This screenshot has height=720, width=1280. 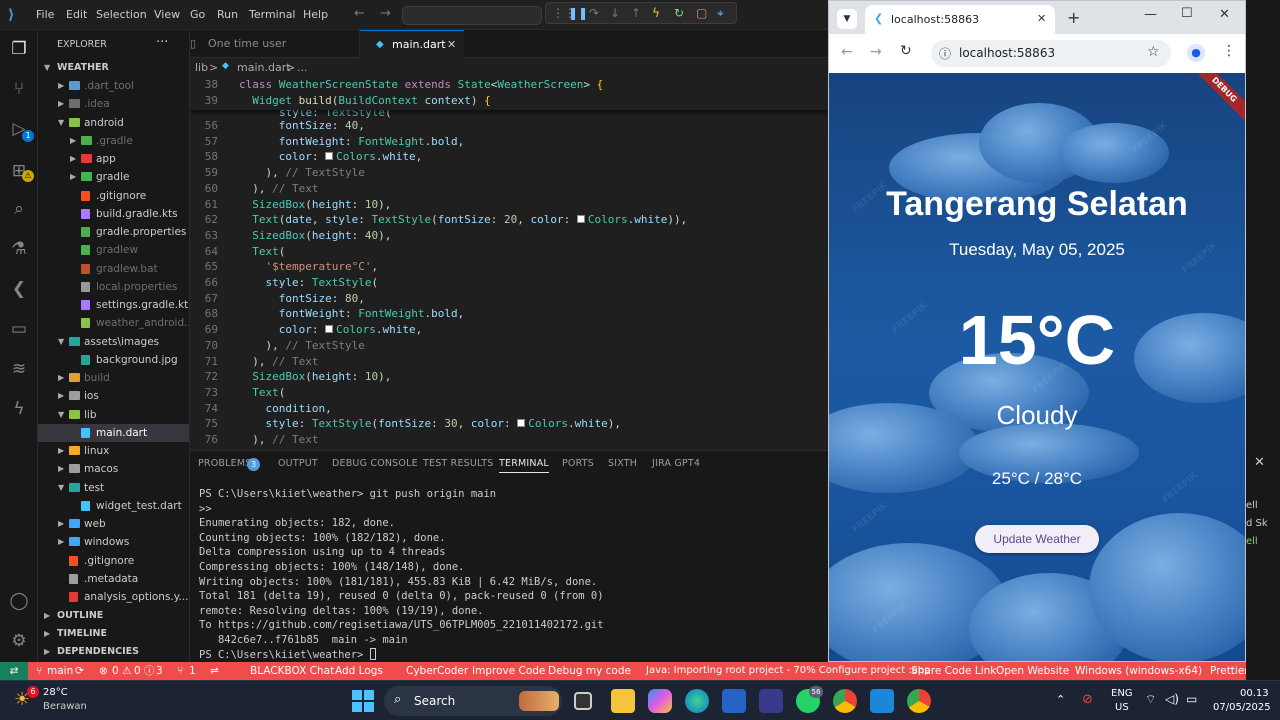 What do you see at coordinates (113, 579) in the screenshot?
I see `tree-item: .metadata` at bounding box center [113, 579].